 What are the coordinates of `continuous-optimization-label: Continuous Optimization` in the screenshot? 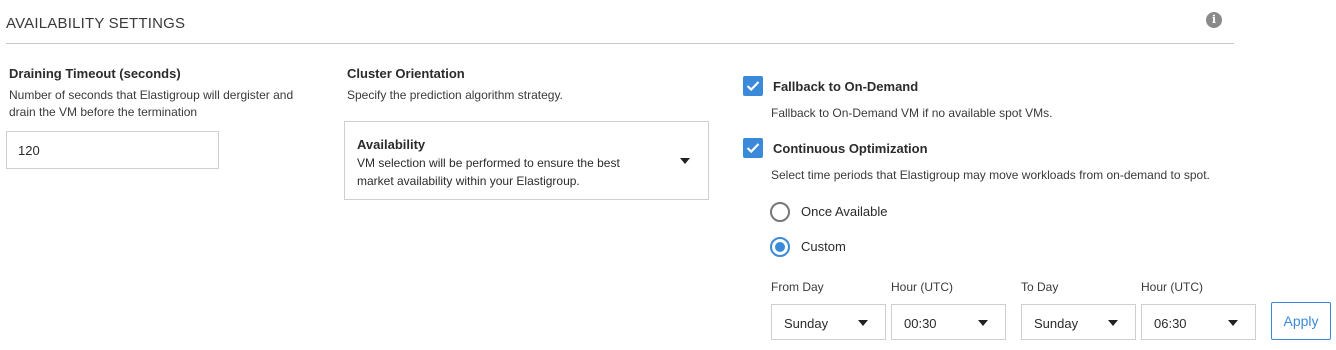 It's located at (850, 148).